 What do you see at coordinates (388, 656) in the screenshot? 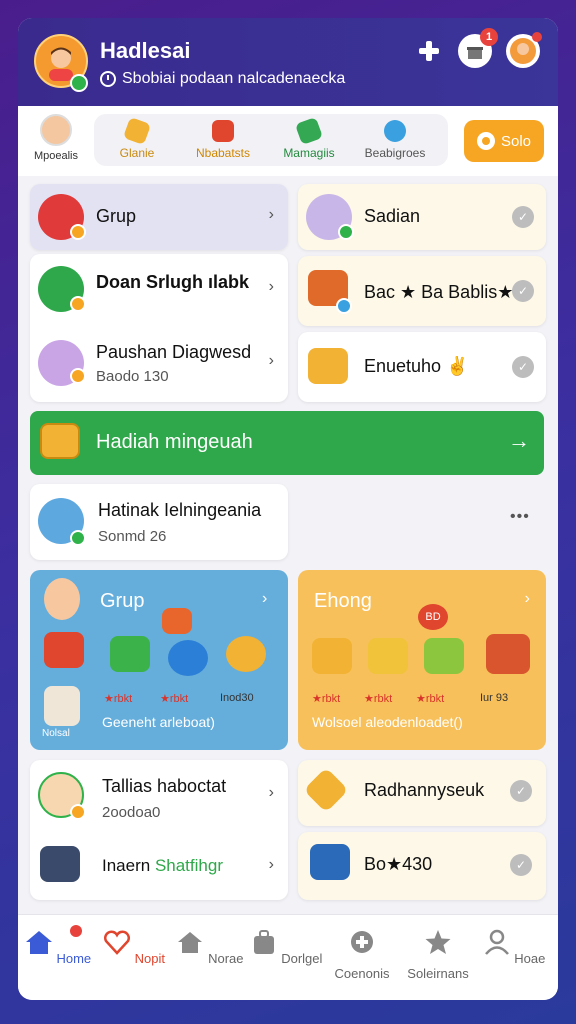
I see `gold-box-icon` at bounding box center [388, 656].